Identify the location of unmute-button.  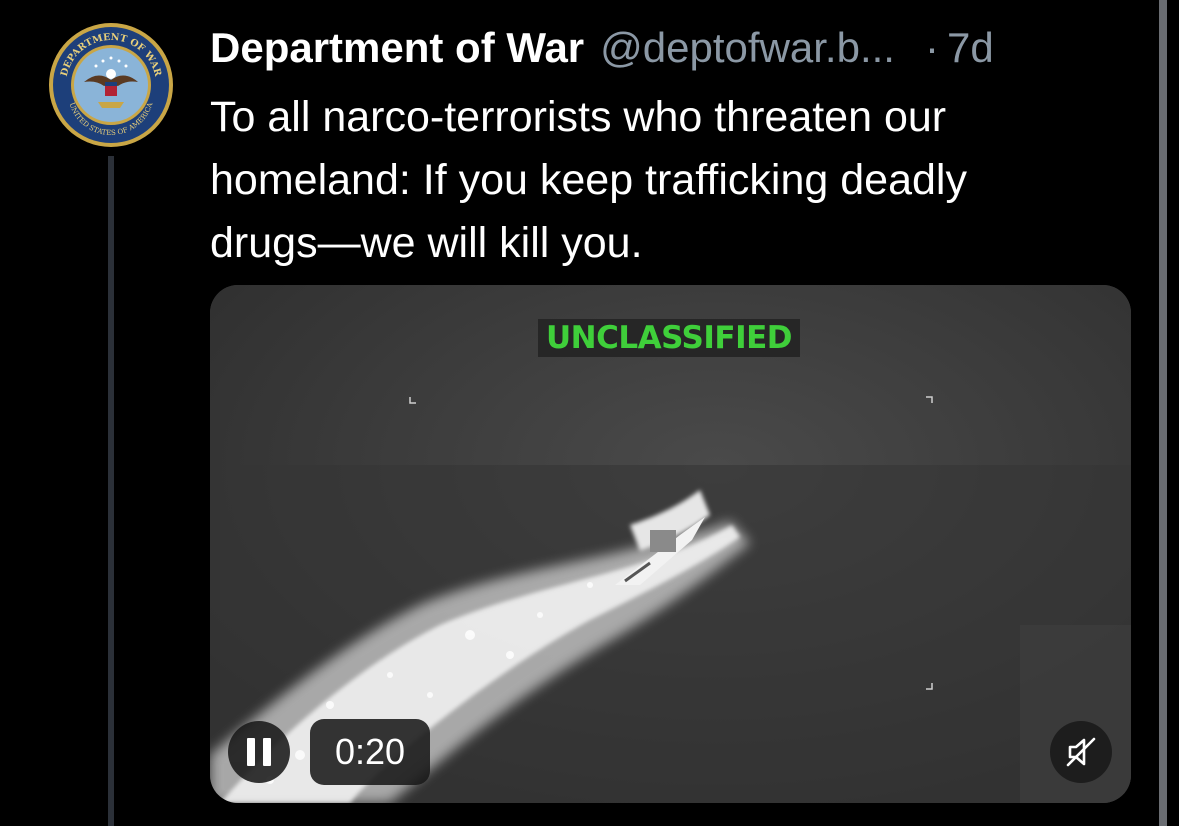
(1081, 752).